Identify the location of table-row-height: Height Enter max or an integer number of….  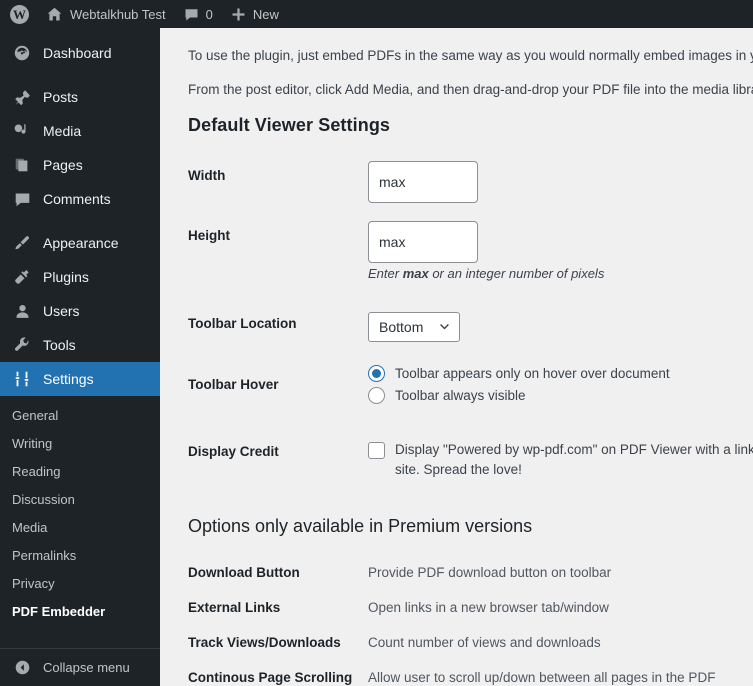
(470, 251).